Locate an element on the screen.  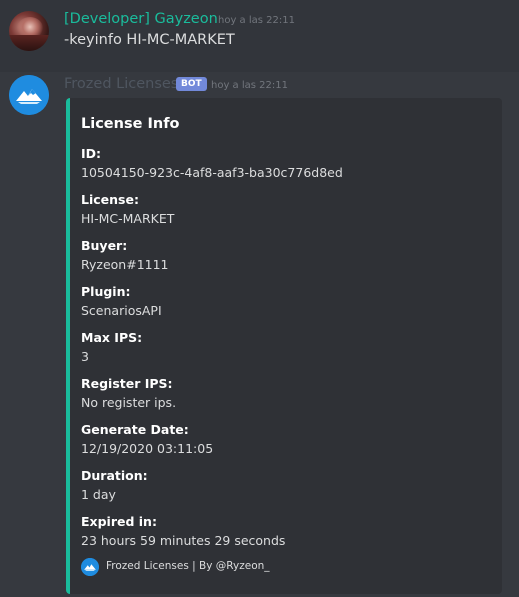
field-value: Ryzeon#1111 is located at coordinates (125, 264).